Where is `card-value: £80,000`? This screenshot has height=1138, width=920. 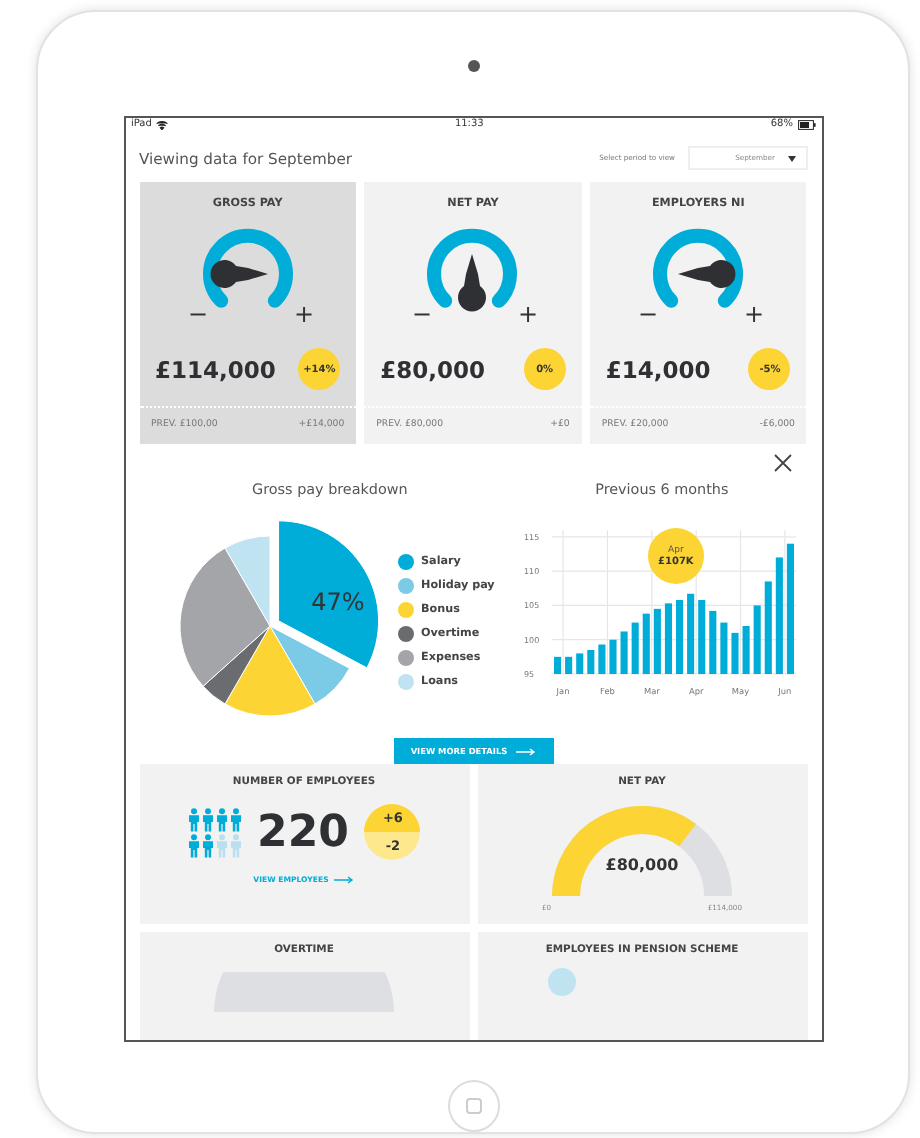
card-value: £80,000 is located at coordinates (433, 369).